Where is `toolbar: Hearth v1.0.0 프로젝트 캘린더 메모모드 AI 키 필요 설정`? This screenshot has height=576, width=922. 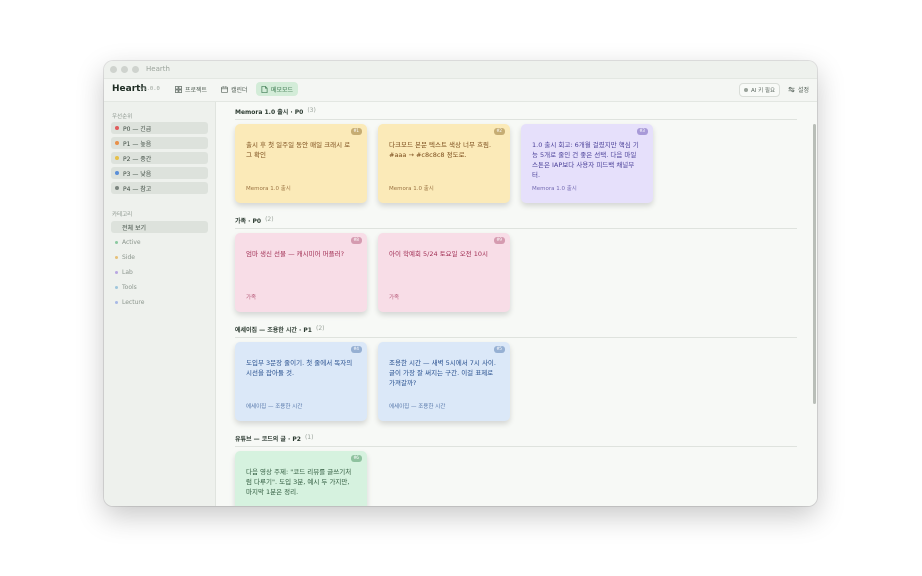
toolbar: Hearth v1.0.0 프로젝트 캘린더 메모모드 AI 키 필요 설정 is located at coordinates (460, 90).